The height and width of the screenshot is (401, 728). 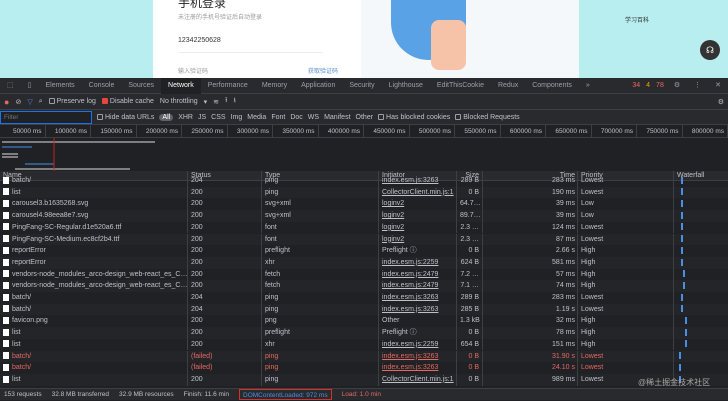 What do you see at coordinates (18, 102) in the screenshot?
I see `clear-icon: ⊘` at bounding box center [18, 102].